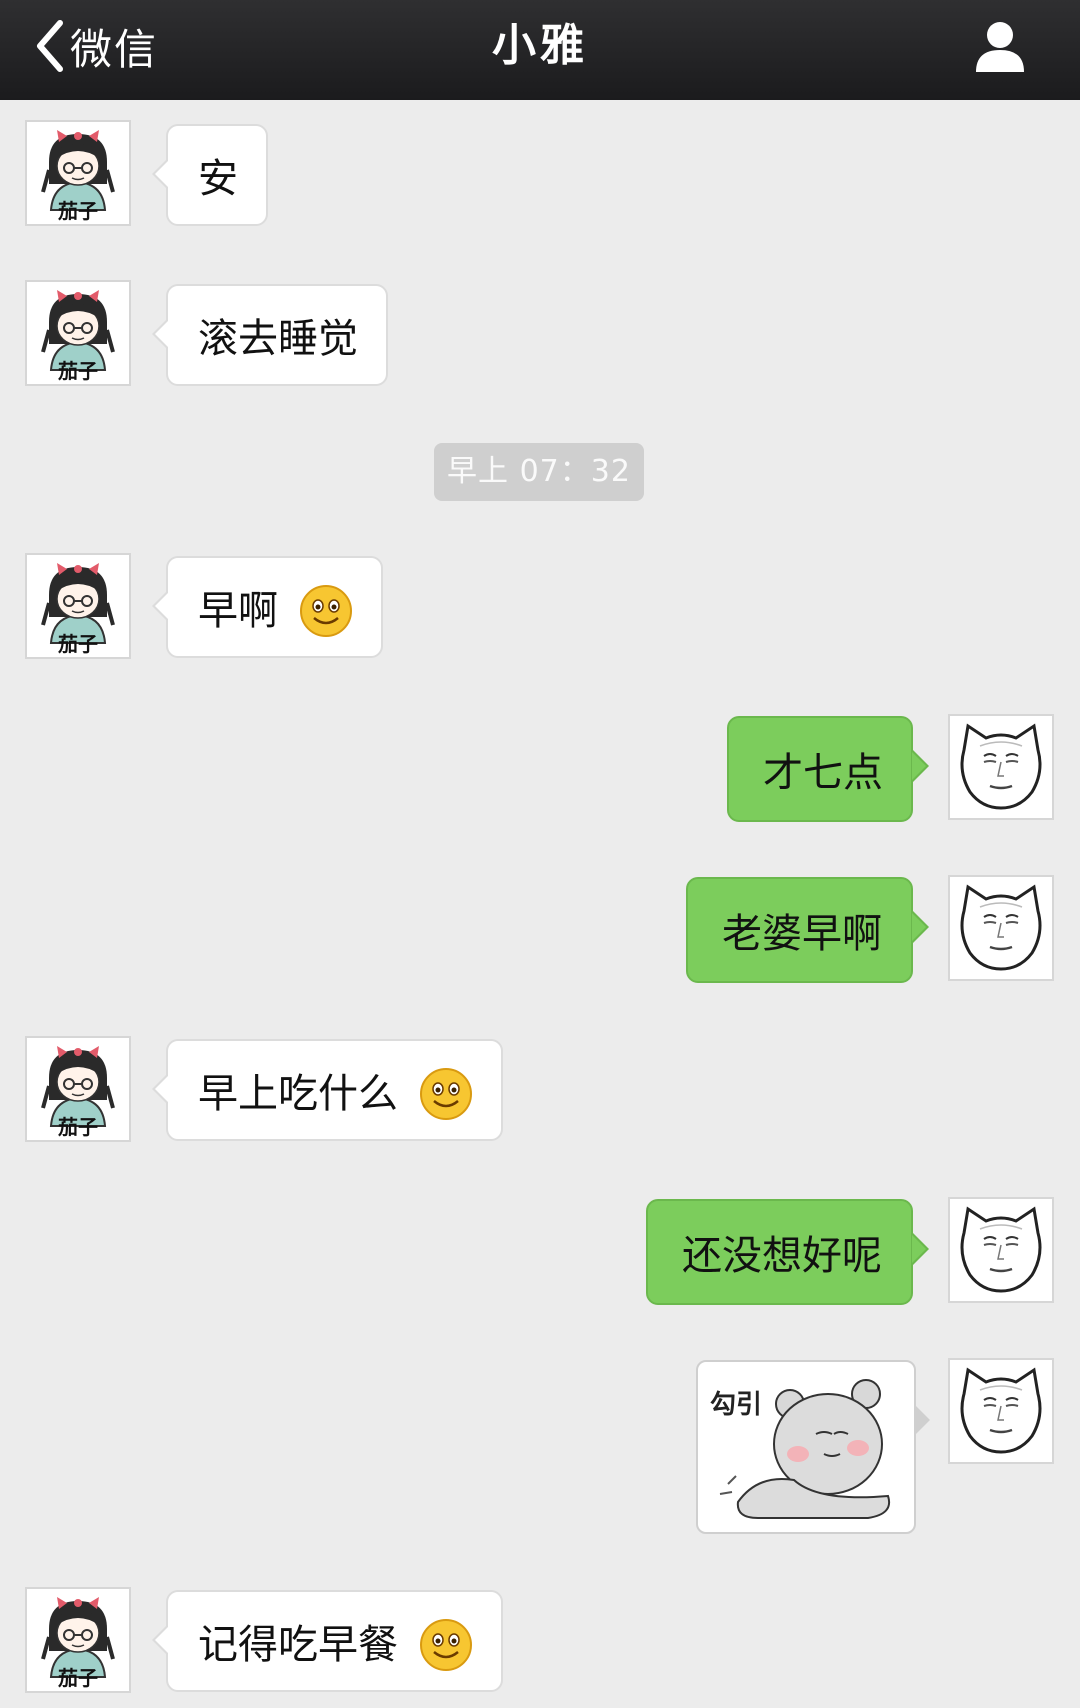 This screenshot has height=1708, width=1080. I want to click on message-bubble: 早啊, so click(267, 607).